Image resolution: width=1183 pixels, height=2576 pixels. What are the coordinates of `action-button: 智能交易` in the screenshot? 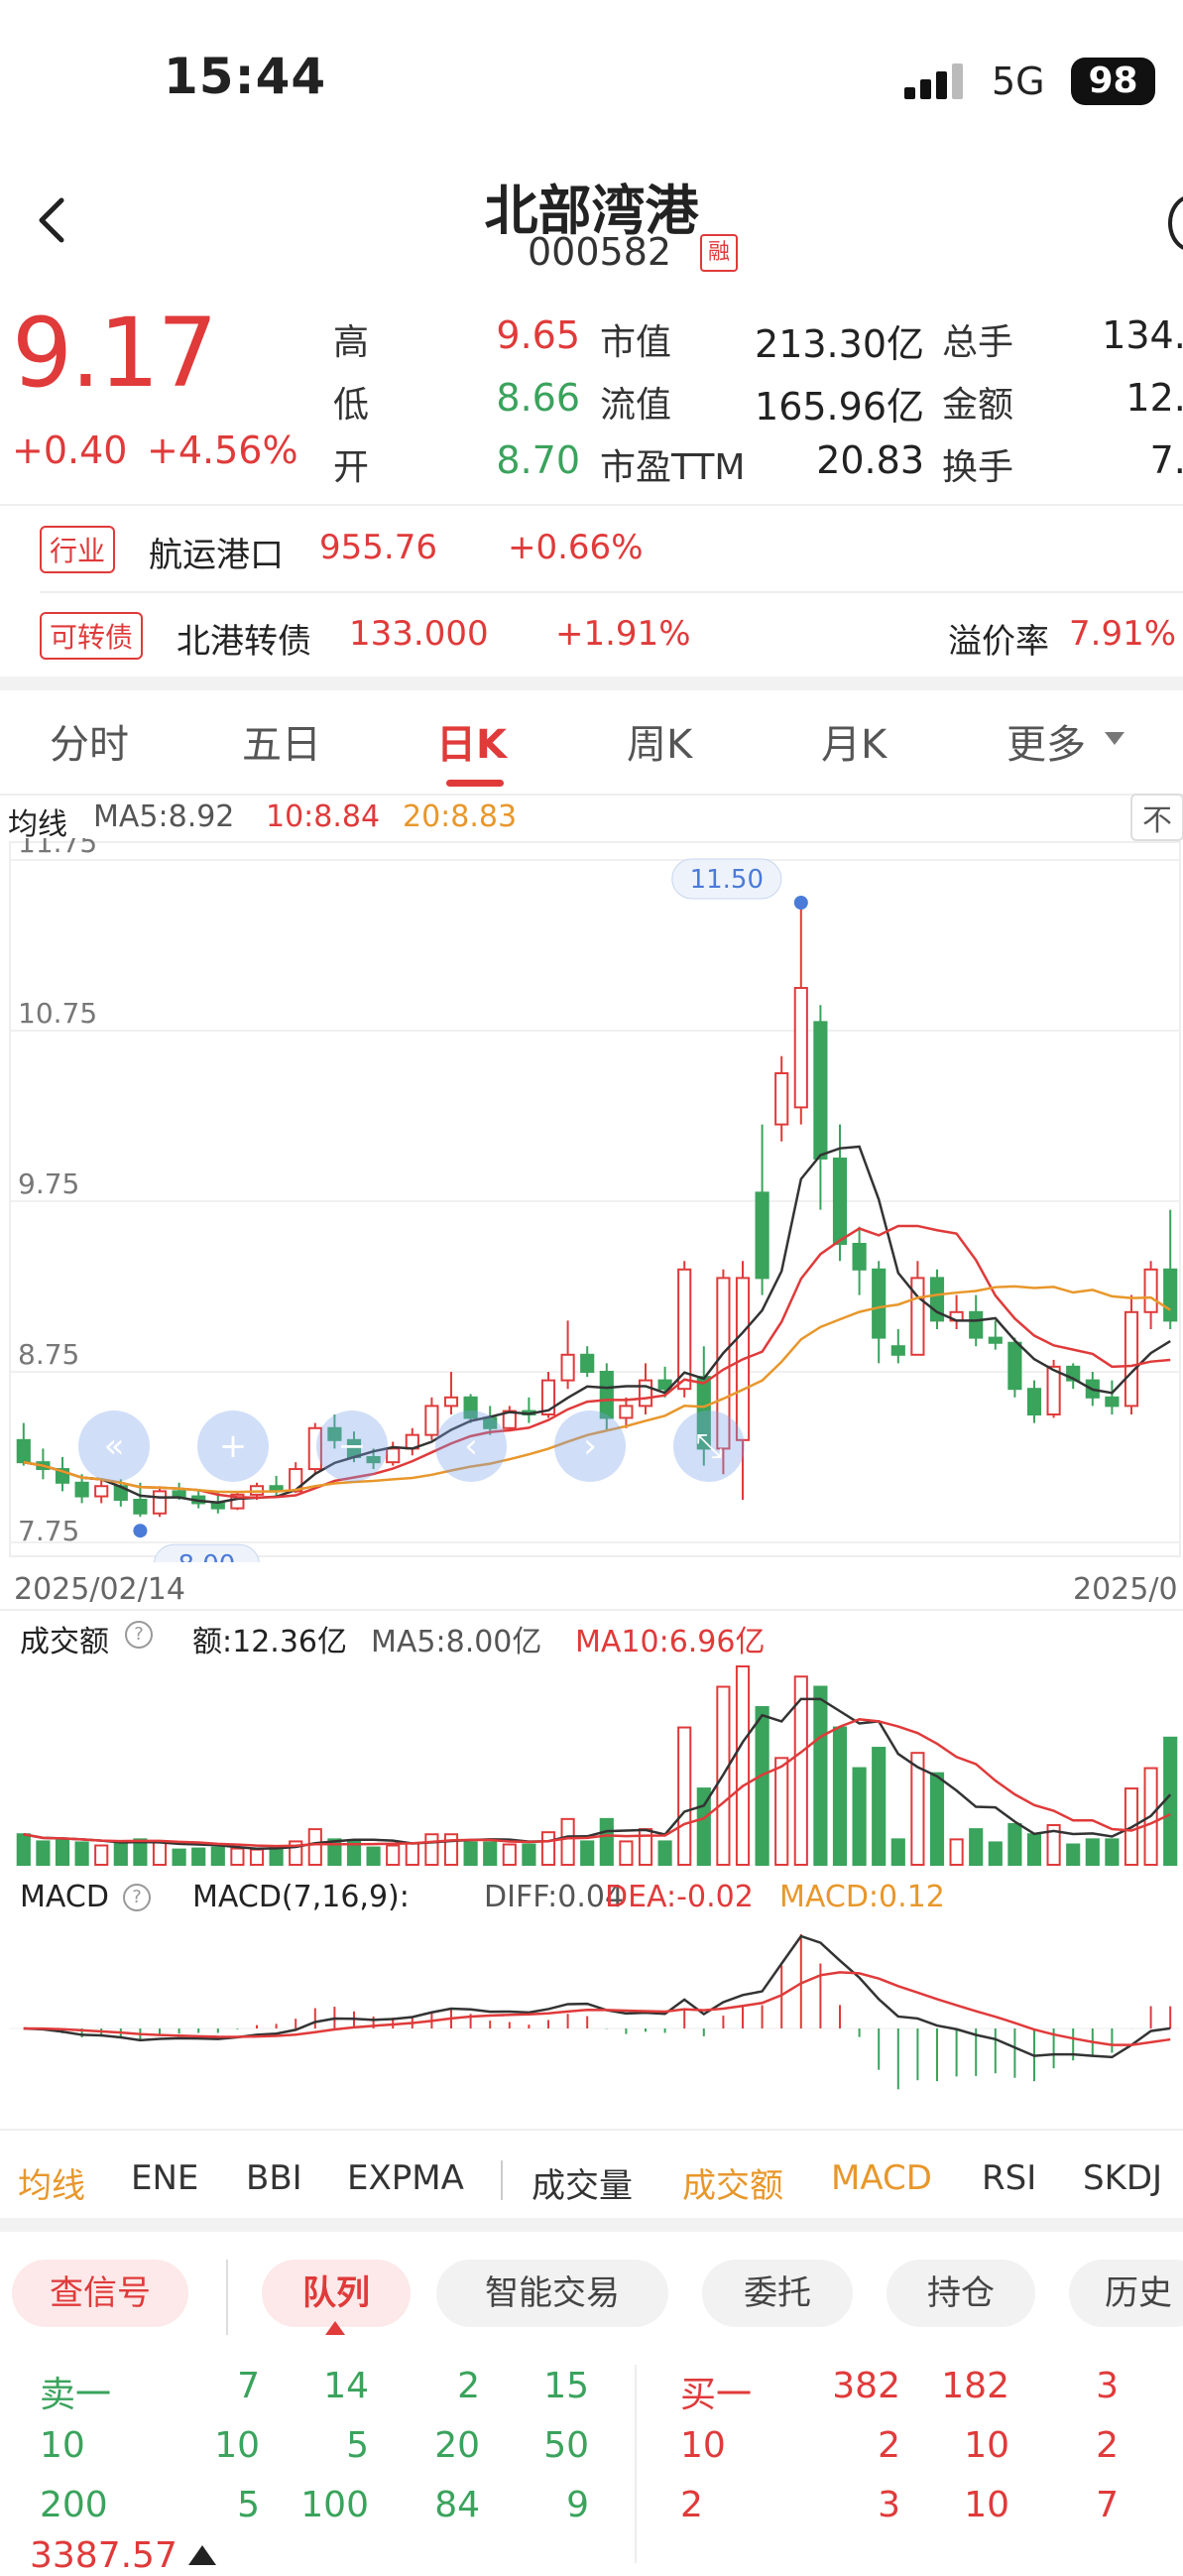 It's located at (552, 2293).